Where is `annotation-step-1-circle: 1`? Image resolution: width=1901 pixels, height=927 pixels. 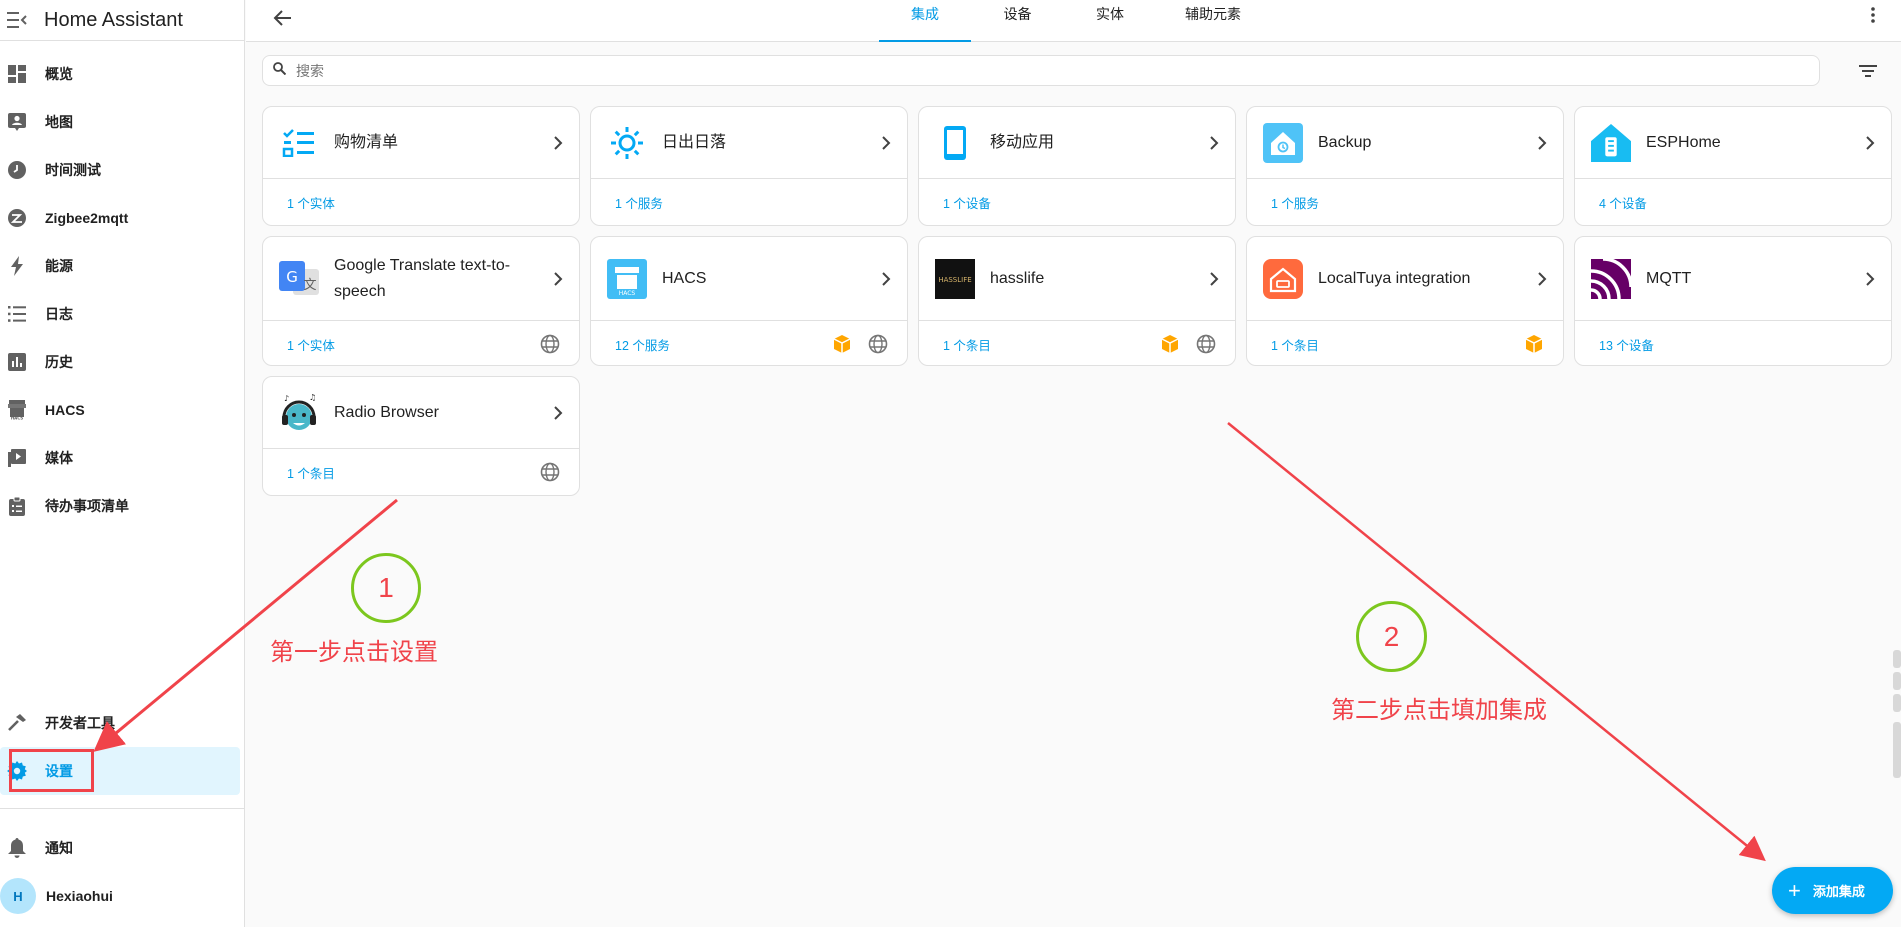
annotation-step-1-circle: 1 is located at coordinates (386, 588).